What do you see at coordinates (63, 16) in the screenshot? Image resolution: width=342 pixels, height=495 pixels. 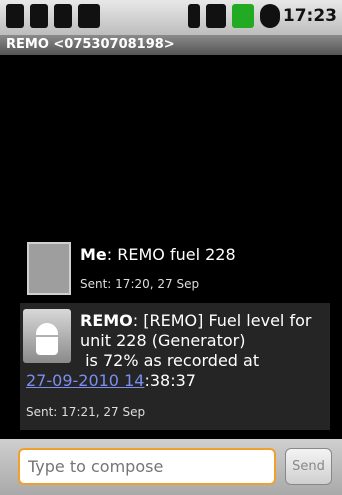 I see `usb-icon` at bounding box center [63, 16].